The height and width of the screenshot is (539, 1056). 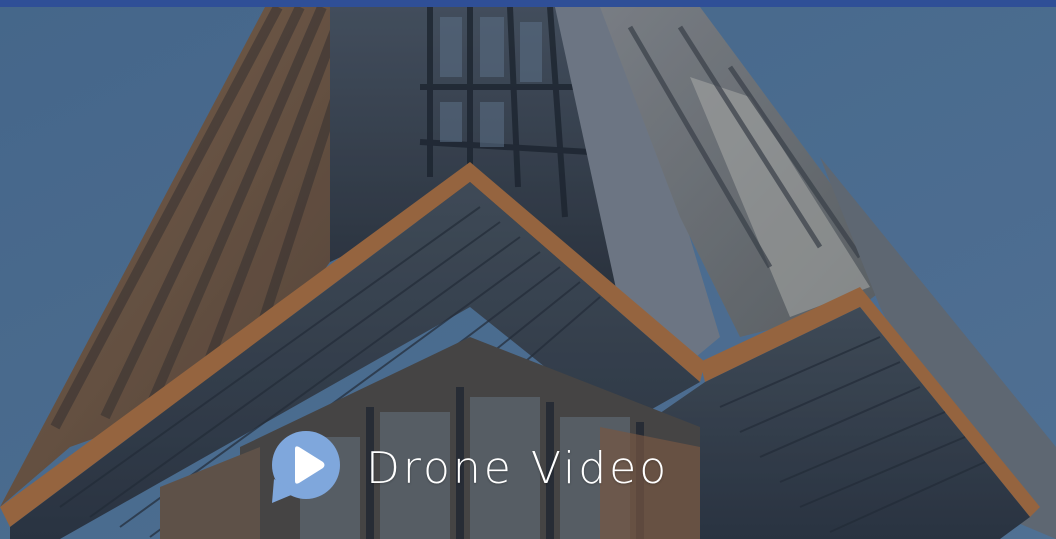 What do you see at coordinates (517, 469) in the screenshot?
I see `drone-video-label: Drone Video` at bounding box center [517, 469].